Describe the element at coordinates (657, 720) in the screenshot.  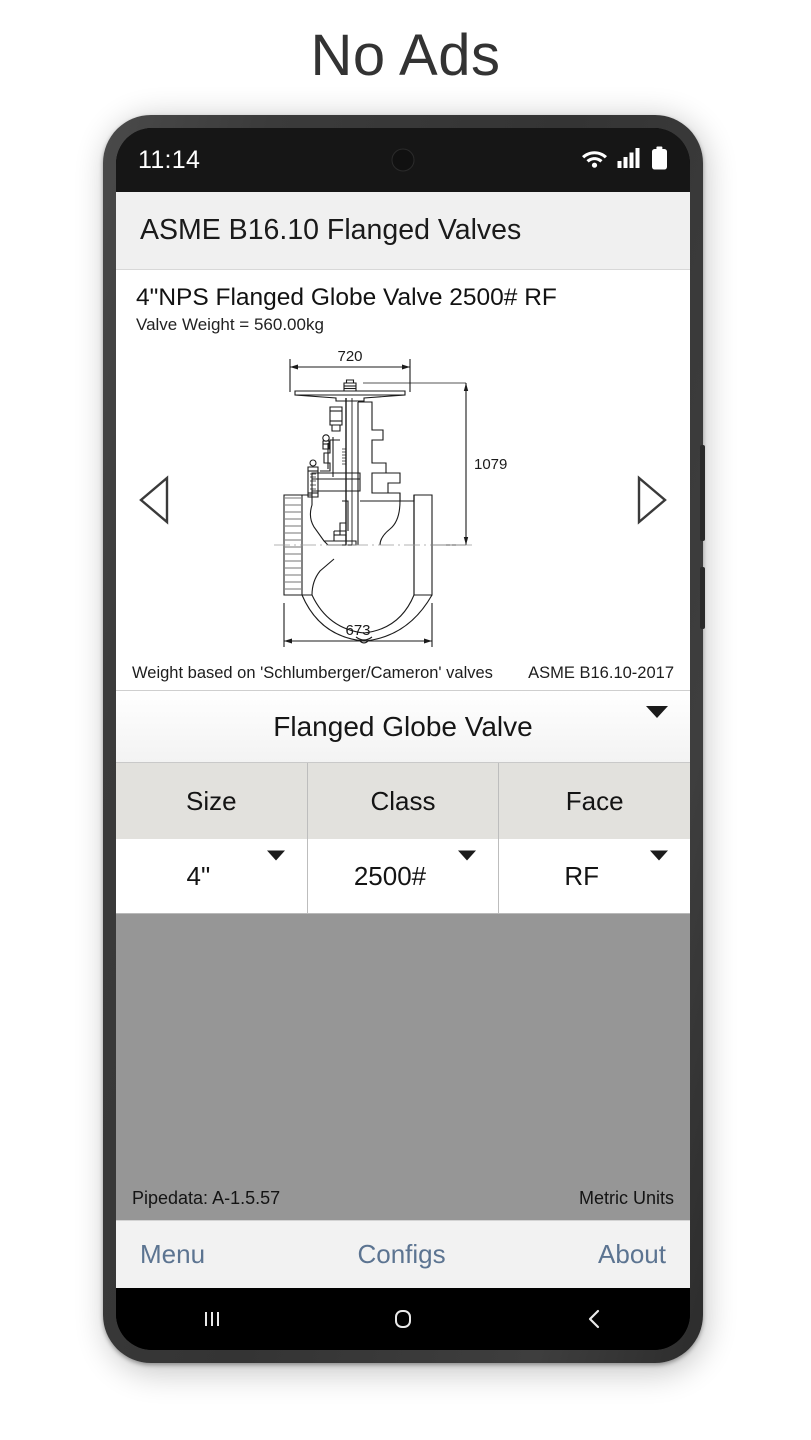
I see `chevron-down-icon` at that location.